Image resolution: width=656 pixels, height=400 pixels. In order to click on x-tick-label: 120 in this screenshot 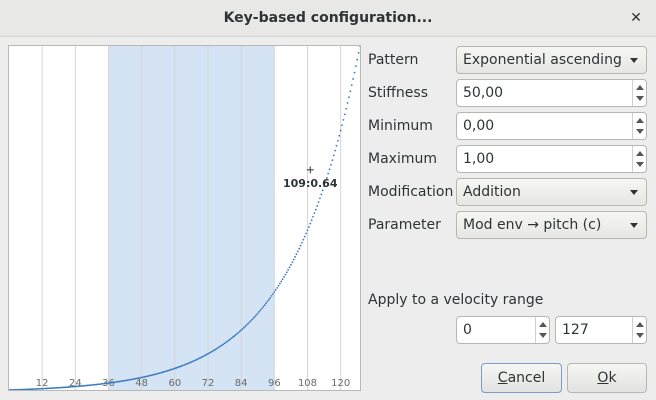, I will do `click(340, 383)`.